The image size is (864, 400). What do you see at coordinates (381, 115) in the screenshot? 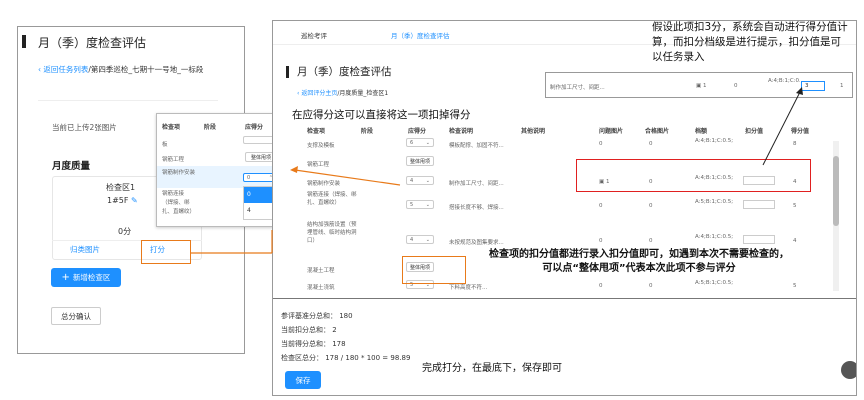
I see `annotation-middle: 在应得分这可以直接将这一项扣掉得分` at bounding box center [381, 115].